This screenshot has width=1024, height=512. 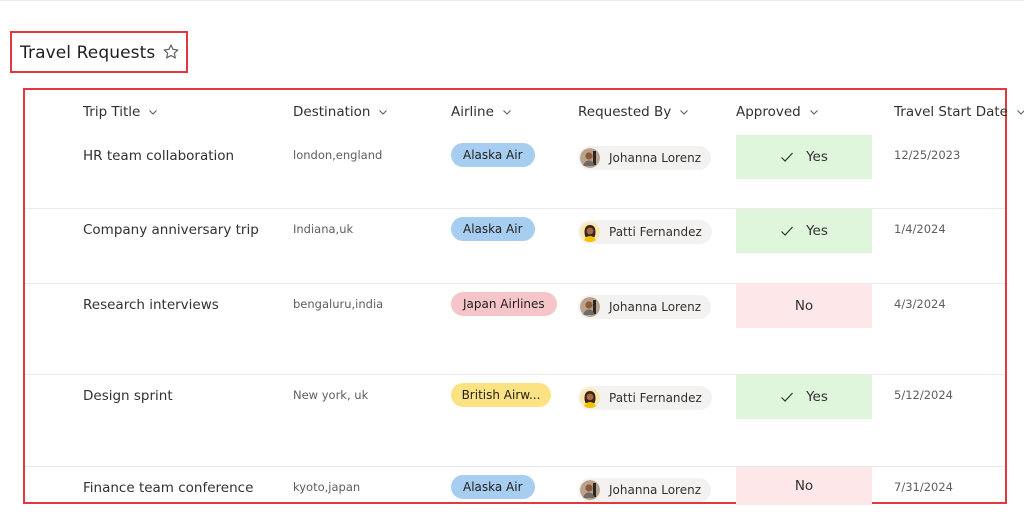 I want to click on column-header-label: Airline, so click(x=472, y=112).